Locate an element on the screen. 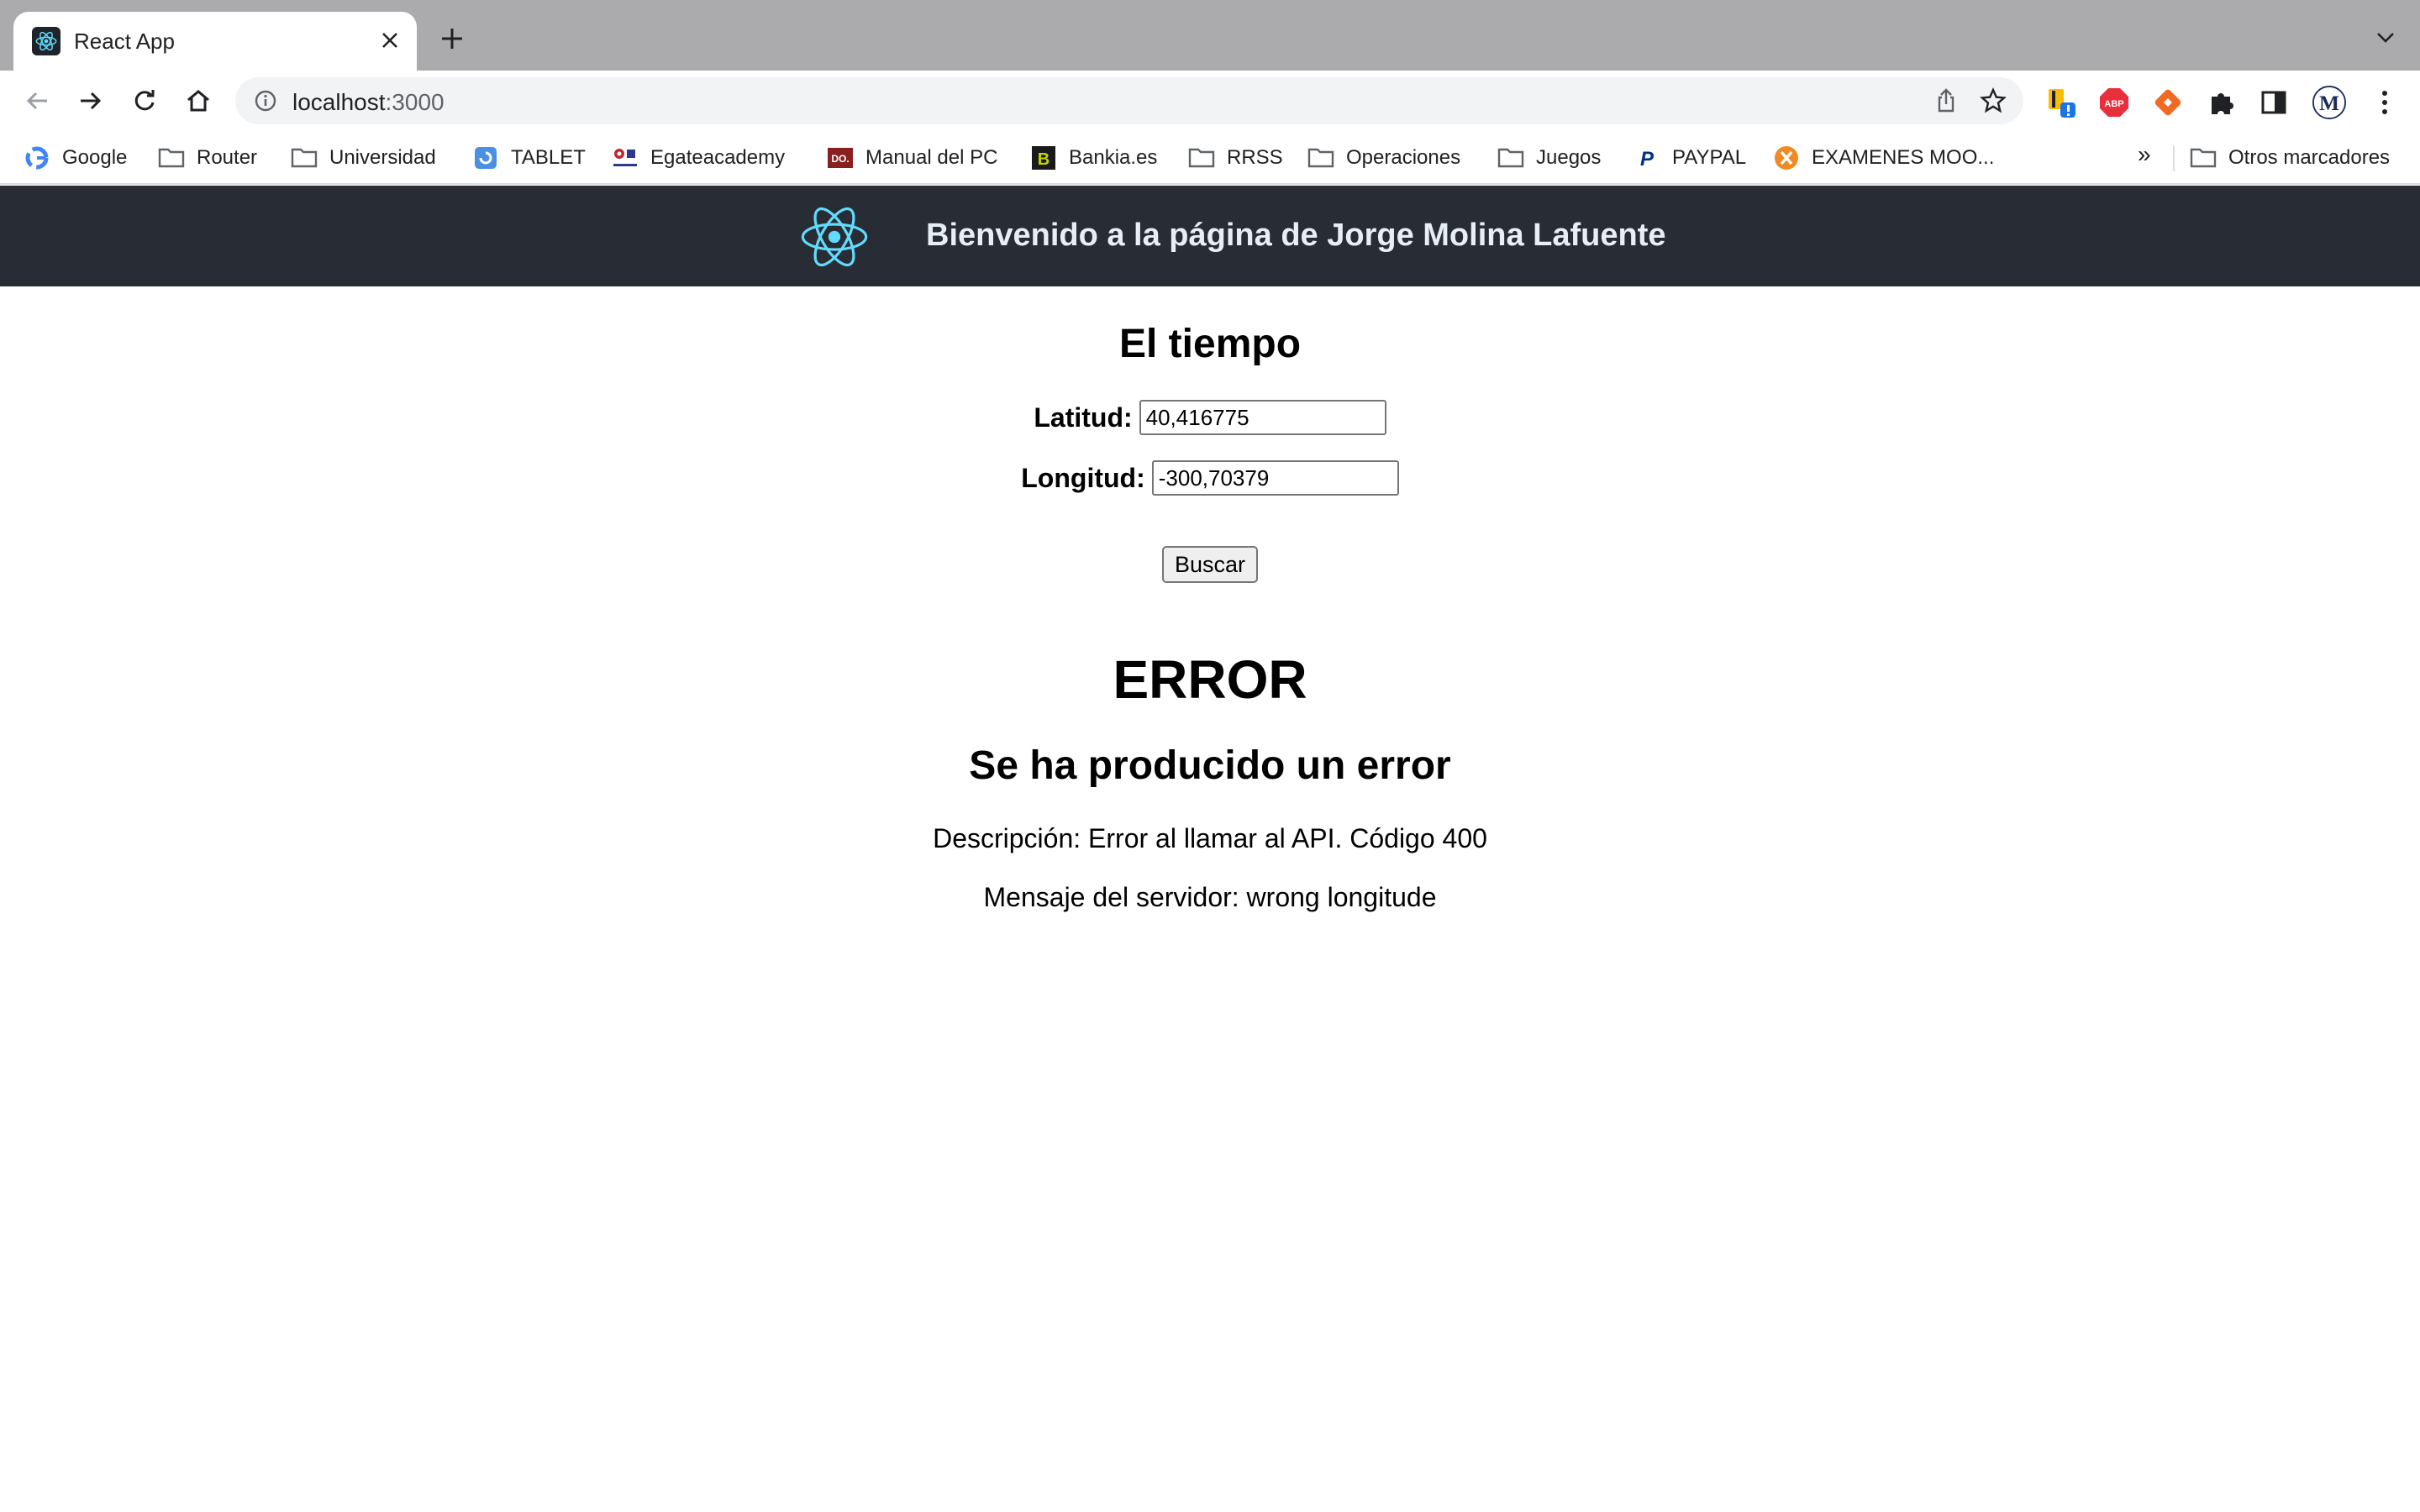 The width and height of the screenshot is (2420, 1512). bookmark-label: Operaciones is located at coordinates (1404, 157).